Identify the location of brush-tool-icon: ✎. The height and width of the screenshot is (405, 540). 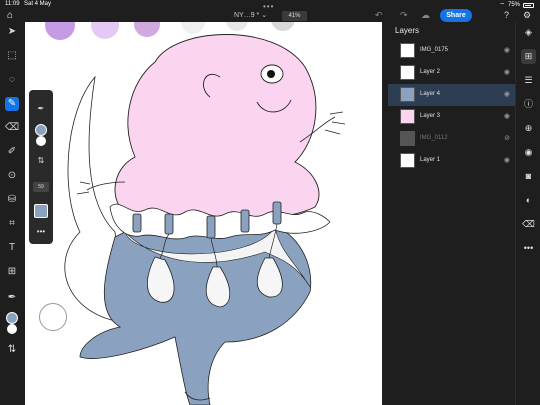
(12, 104).